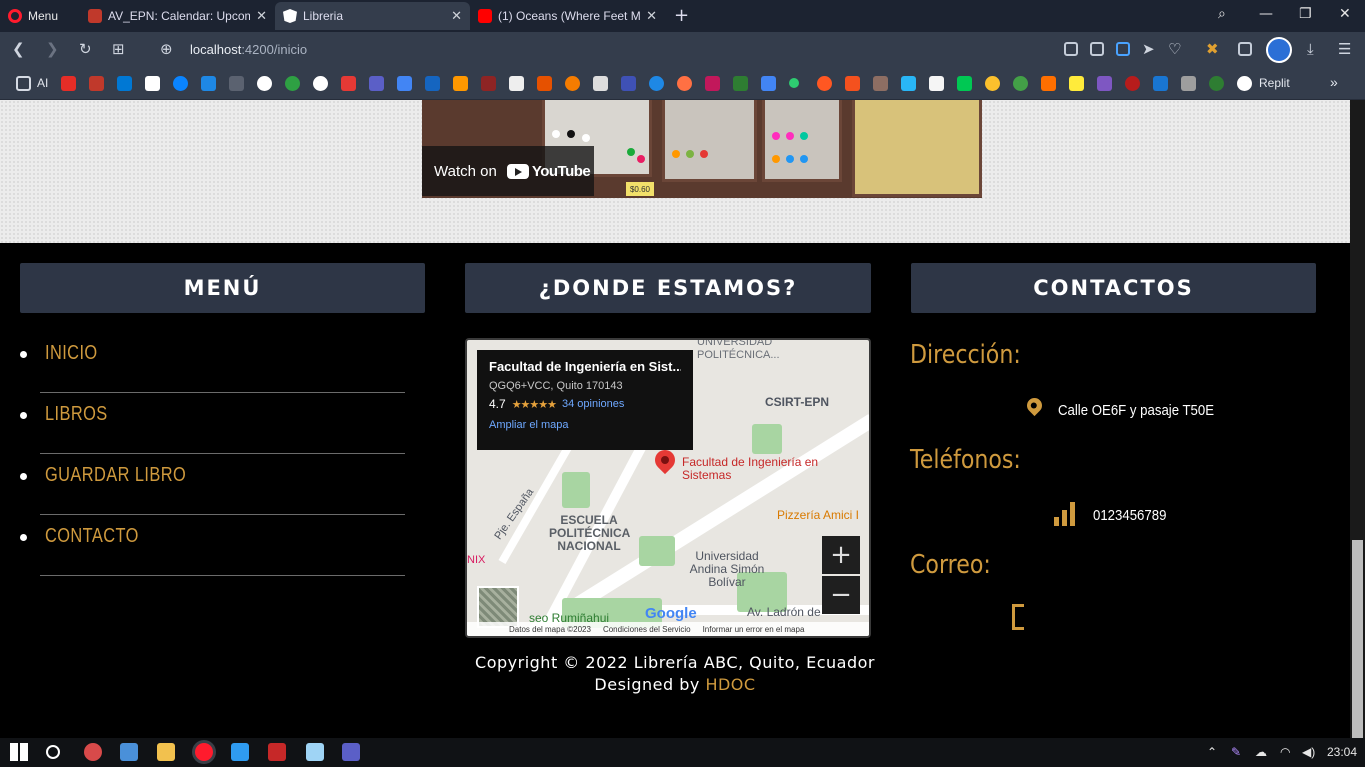 The width and height of the screenshot is (1365, 767). What do you see at coordinates (18, 49) in the screenshot?
I see `back-icon: ❮` at bounding box center [18, 49].